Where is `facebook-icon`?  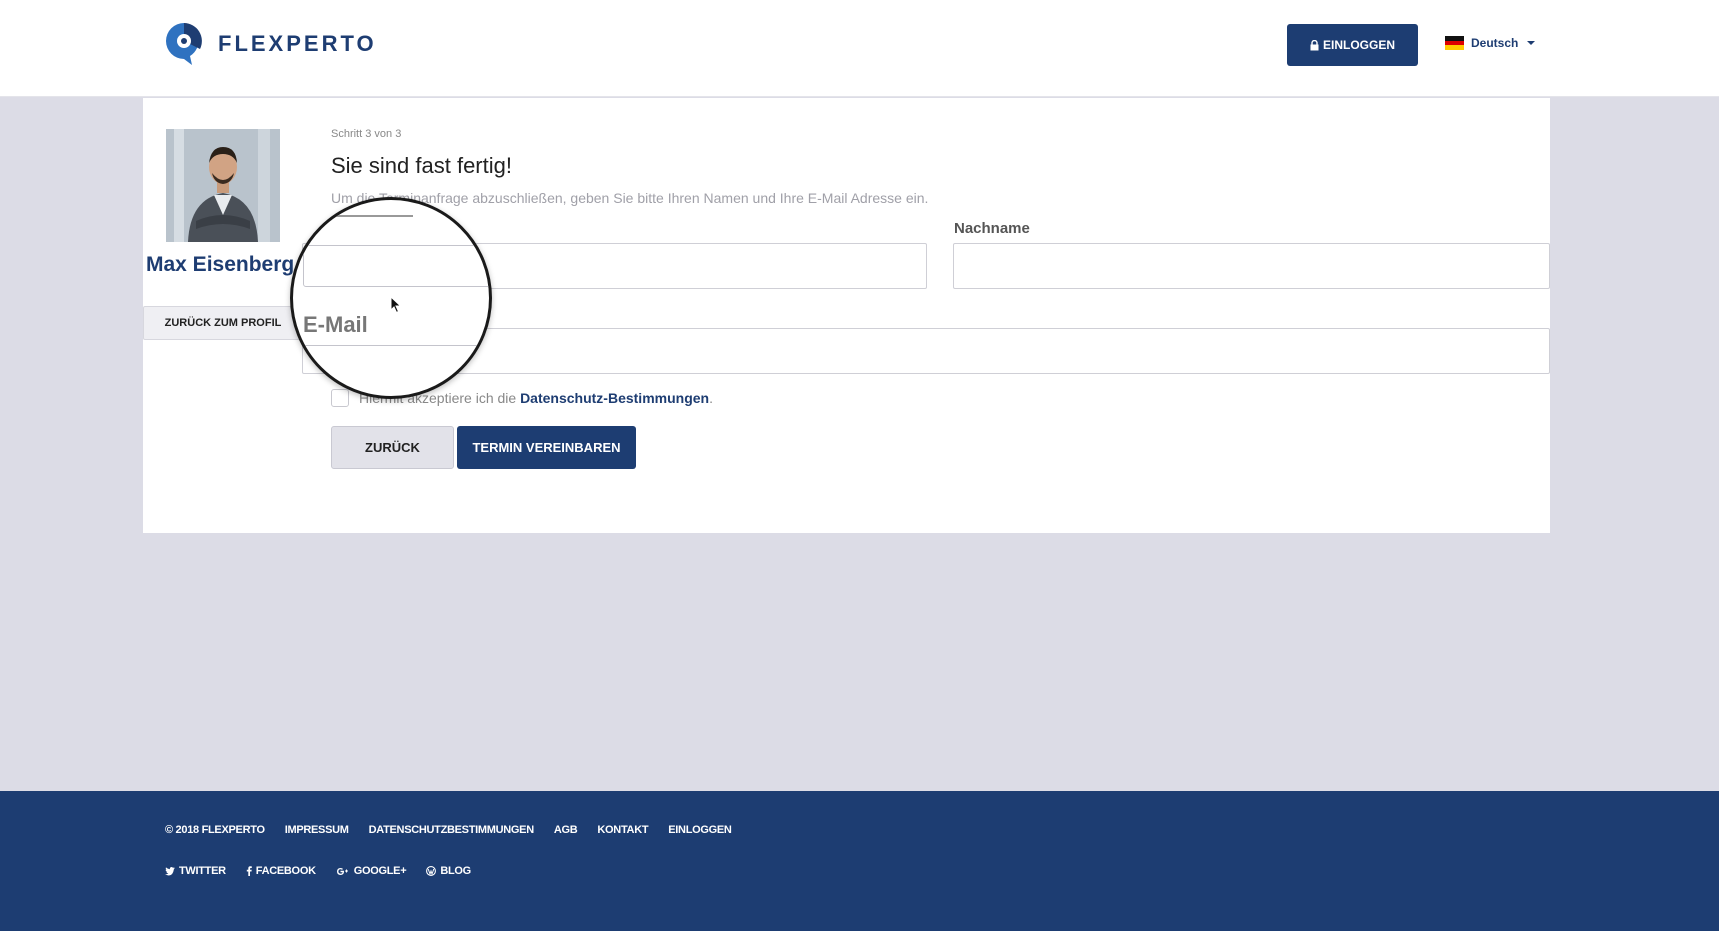
facebook-icon is located at coordinates (249, 871).